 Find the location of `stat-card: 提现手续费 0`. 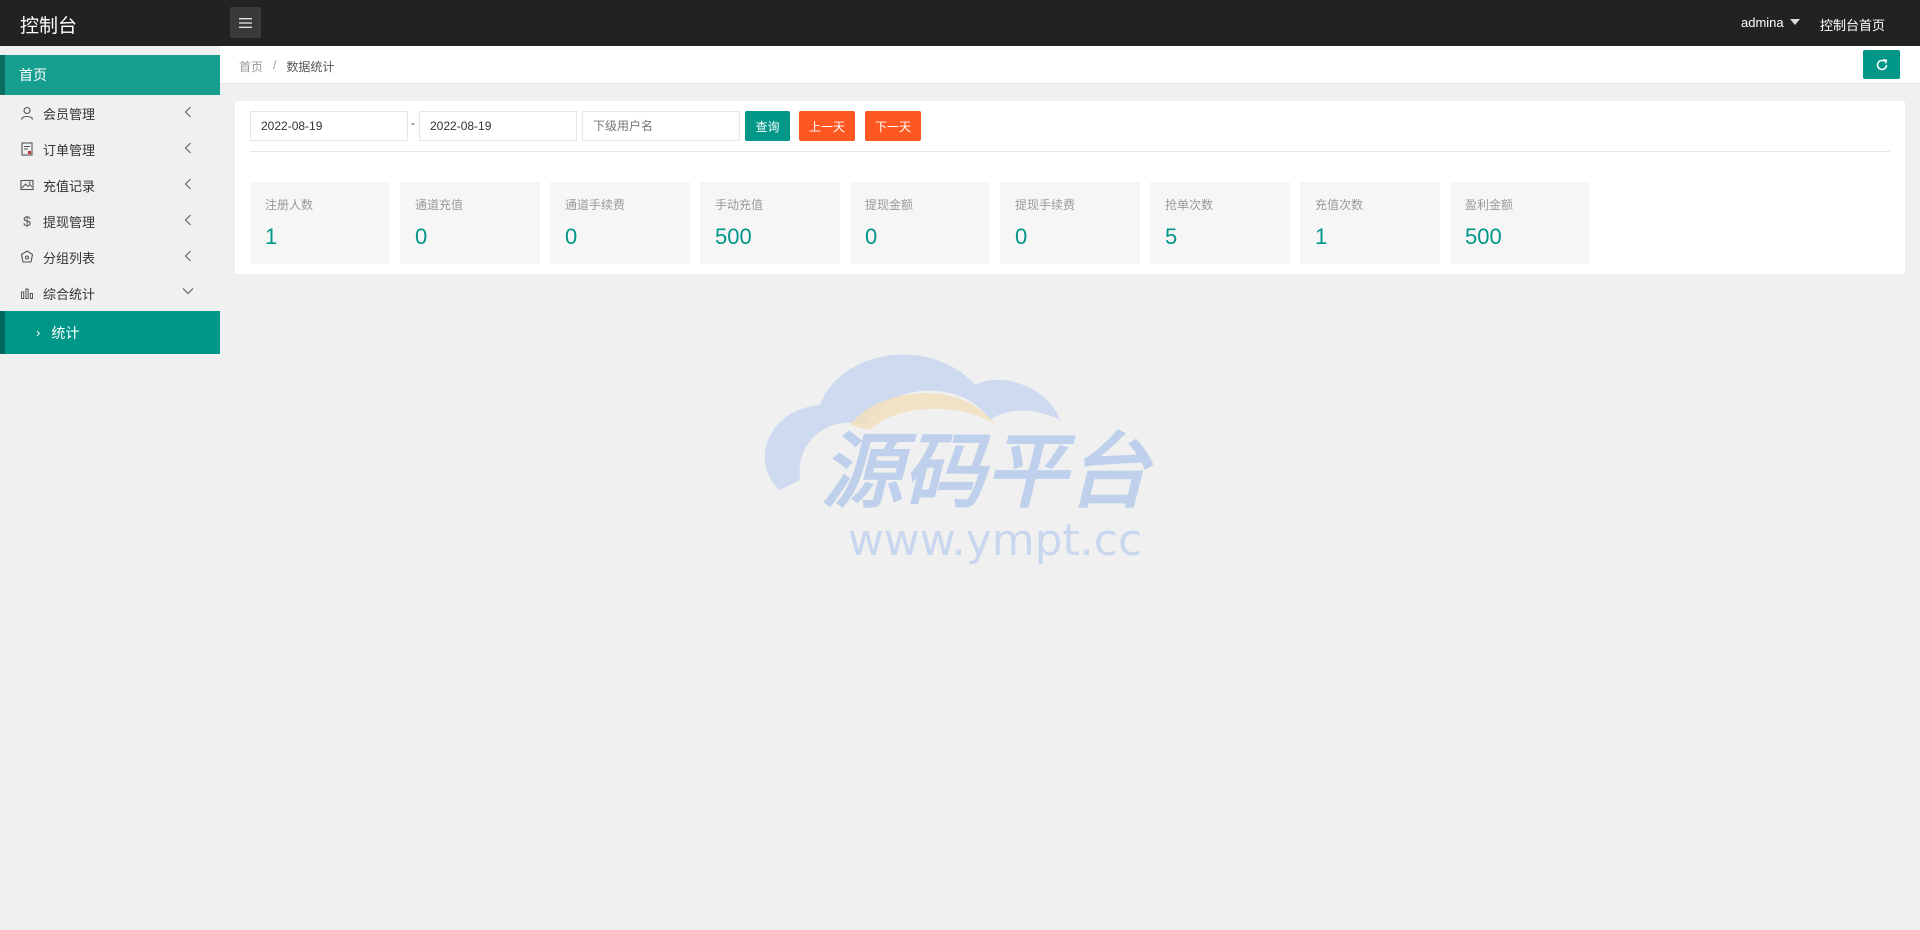

stat-card: 提现手续费 0 is located at coordinates (1070, 223).